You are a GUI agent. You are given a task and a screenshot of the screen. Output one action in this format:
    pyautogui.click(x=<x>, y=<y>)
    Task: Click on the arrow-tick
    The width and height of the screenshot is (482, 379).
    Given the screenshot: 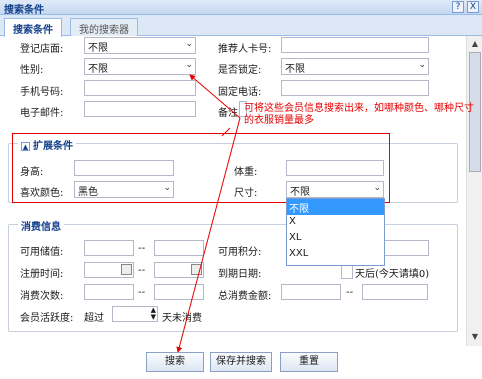 What is the action you would take?
    pyautogui.click(x=226, y=132)
    